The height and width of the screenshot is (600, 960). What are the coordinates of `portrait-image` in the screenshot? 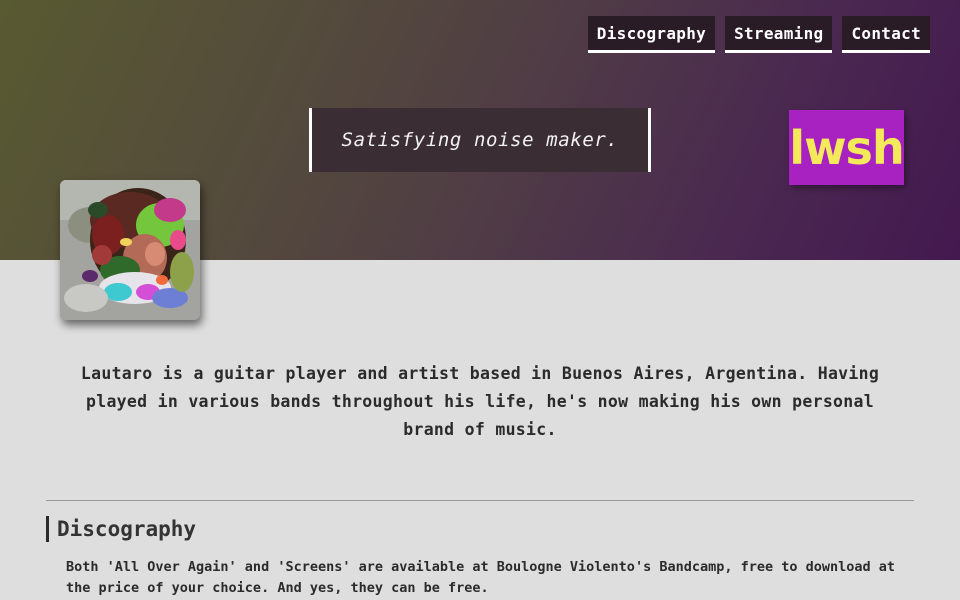 It's located at (130, 250).